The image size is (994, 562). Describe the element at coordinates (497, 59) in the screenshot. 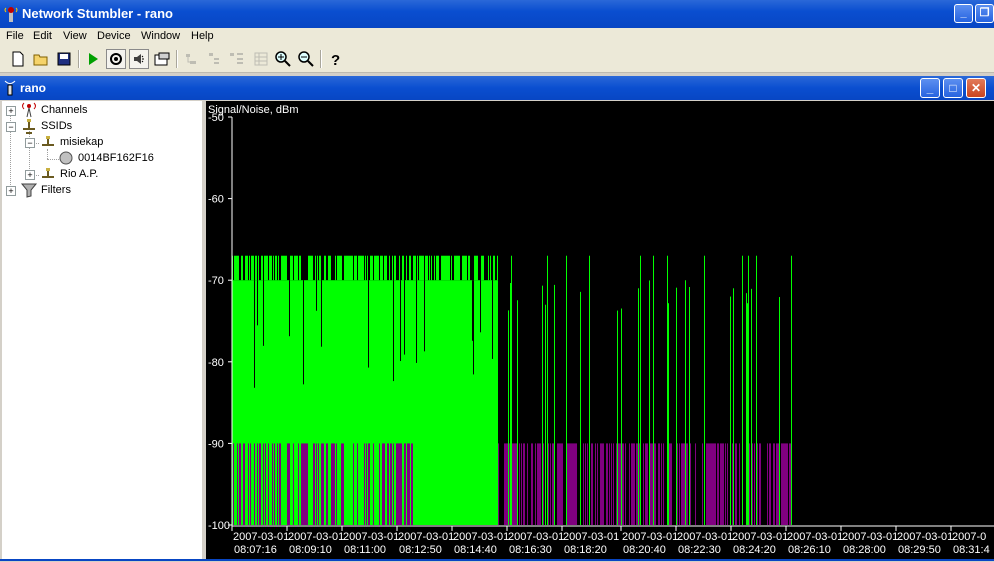

I see `toolbar: ?` at that location.